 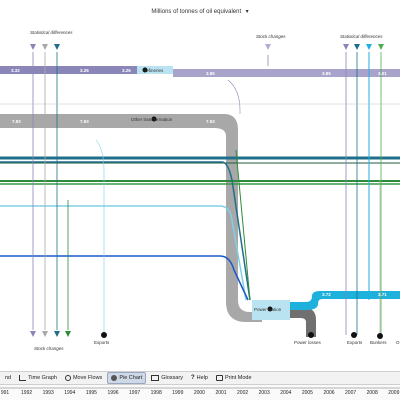 I want to click on exports-right-dot, so click(x=354, y=335).